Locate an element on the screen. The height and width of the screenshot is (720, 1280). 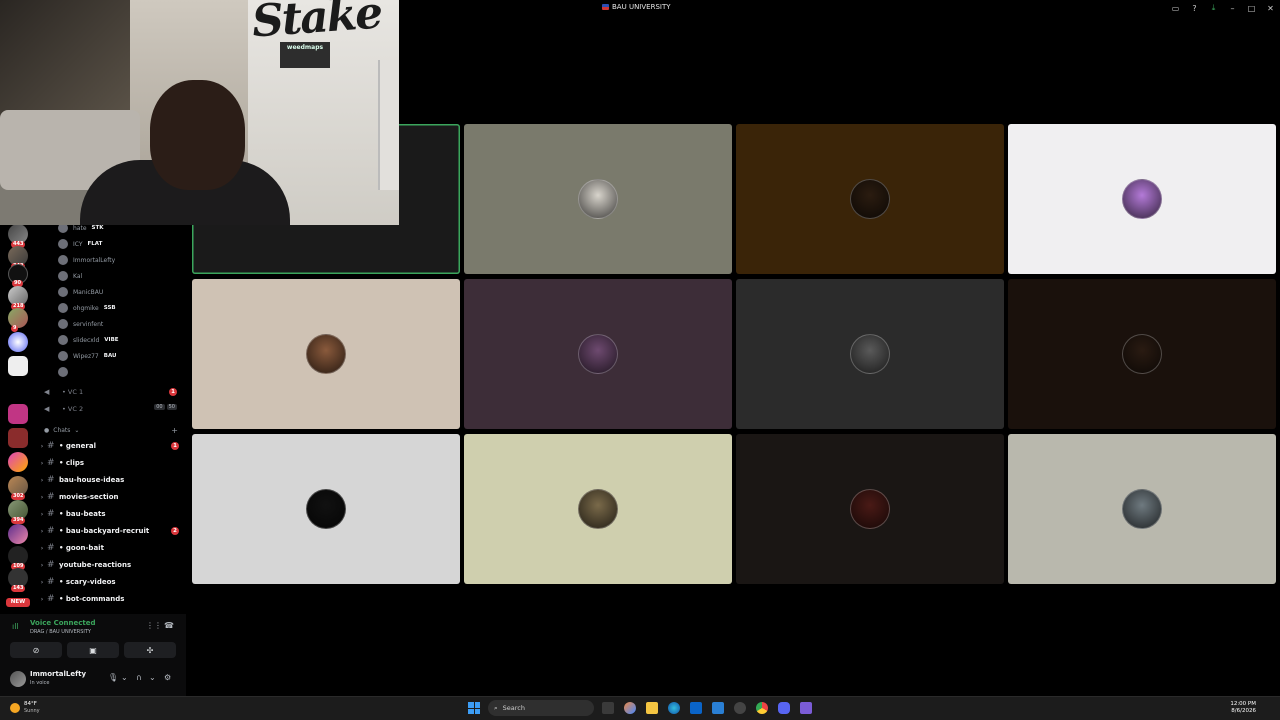
voice-member: ManicBAU is located at coordinates (80, 292).